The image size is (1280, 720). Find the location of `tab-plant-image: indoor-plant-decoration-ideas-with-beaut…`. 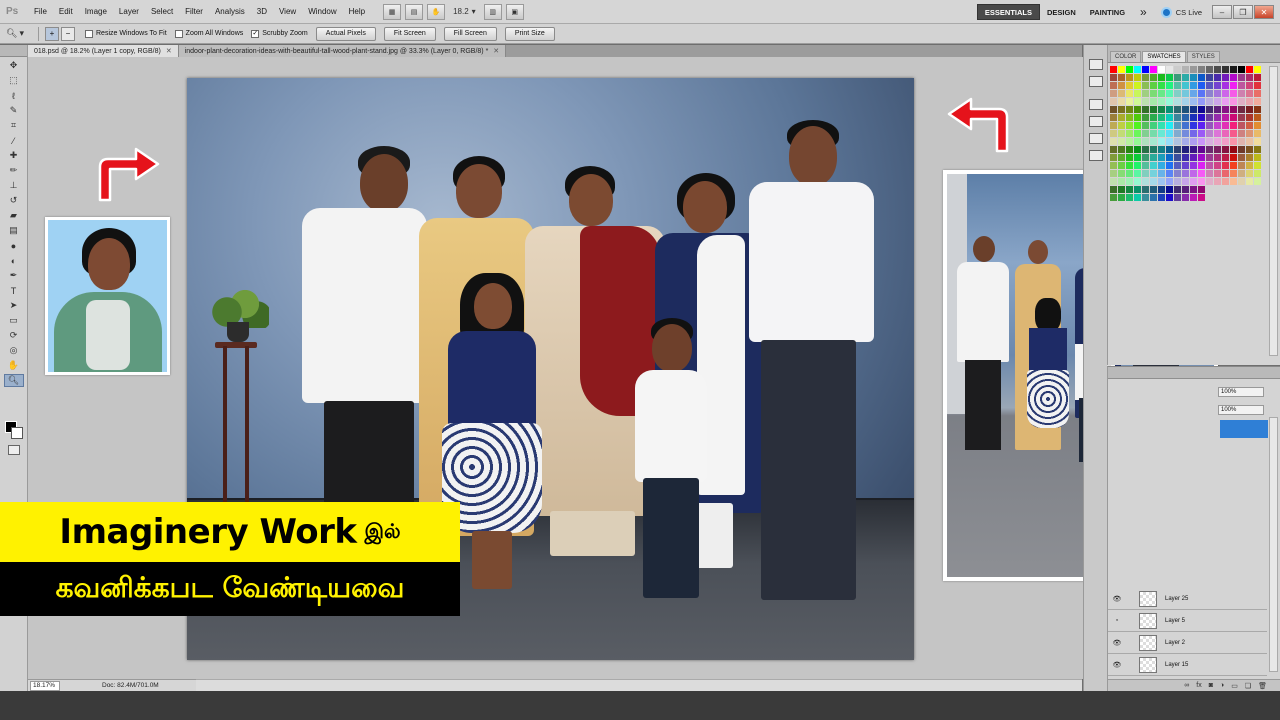

tab-plant-image: indoor-plant-decoration-ideas-with-beaut… is located at coordinates (342, 51).